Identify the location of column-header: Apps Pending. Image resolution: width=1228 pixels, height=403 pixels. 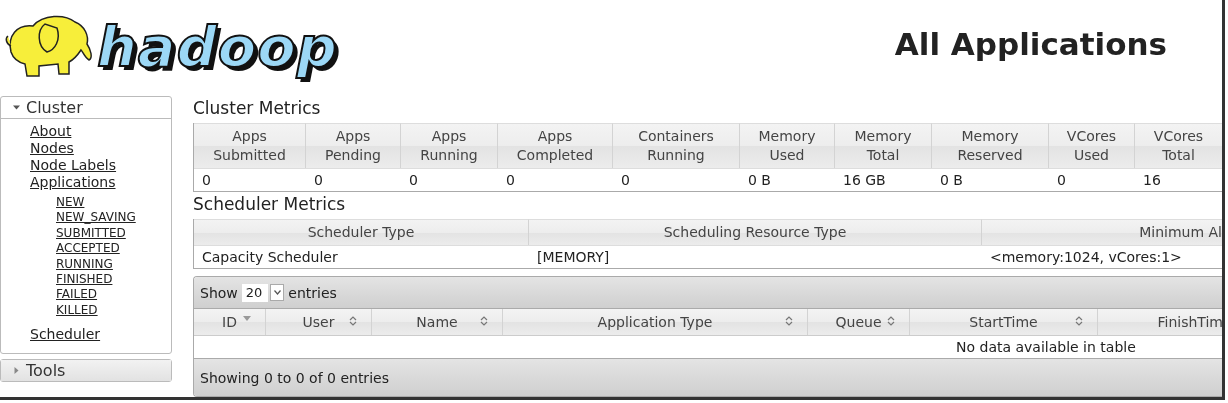
(353, 145).